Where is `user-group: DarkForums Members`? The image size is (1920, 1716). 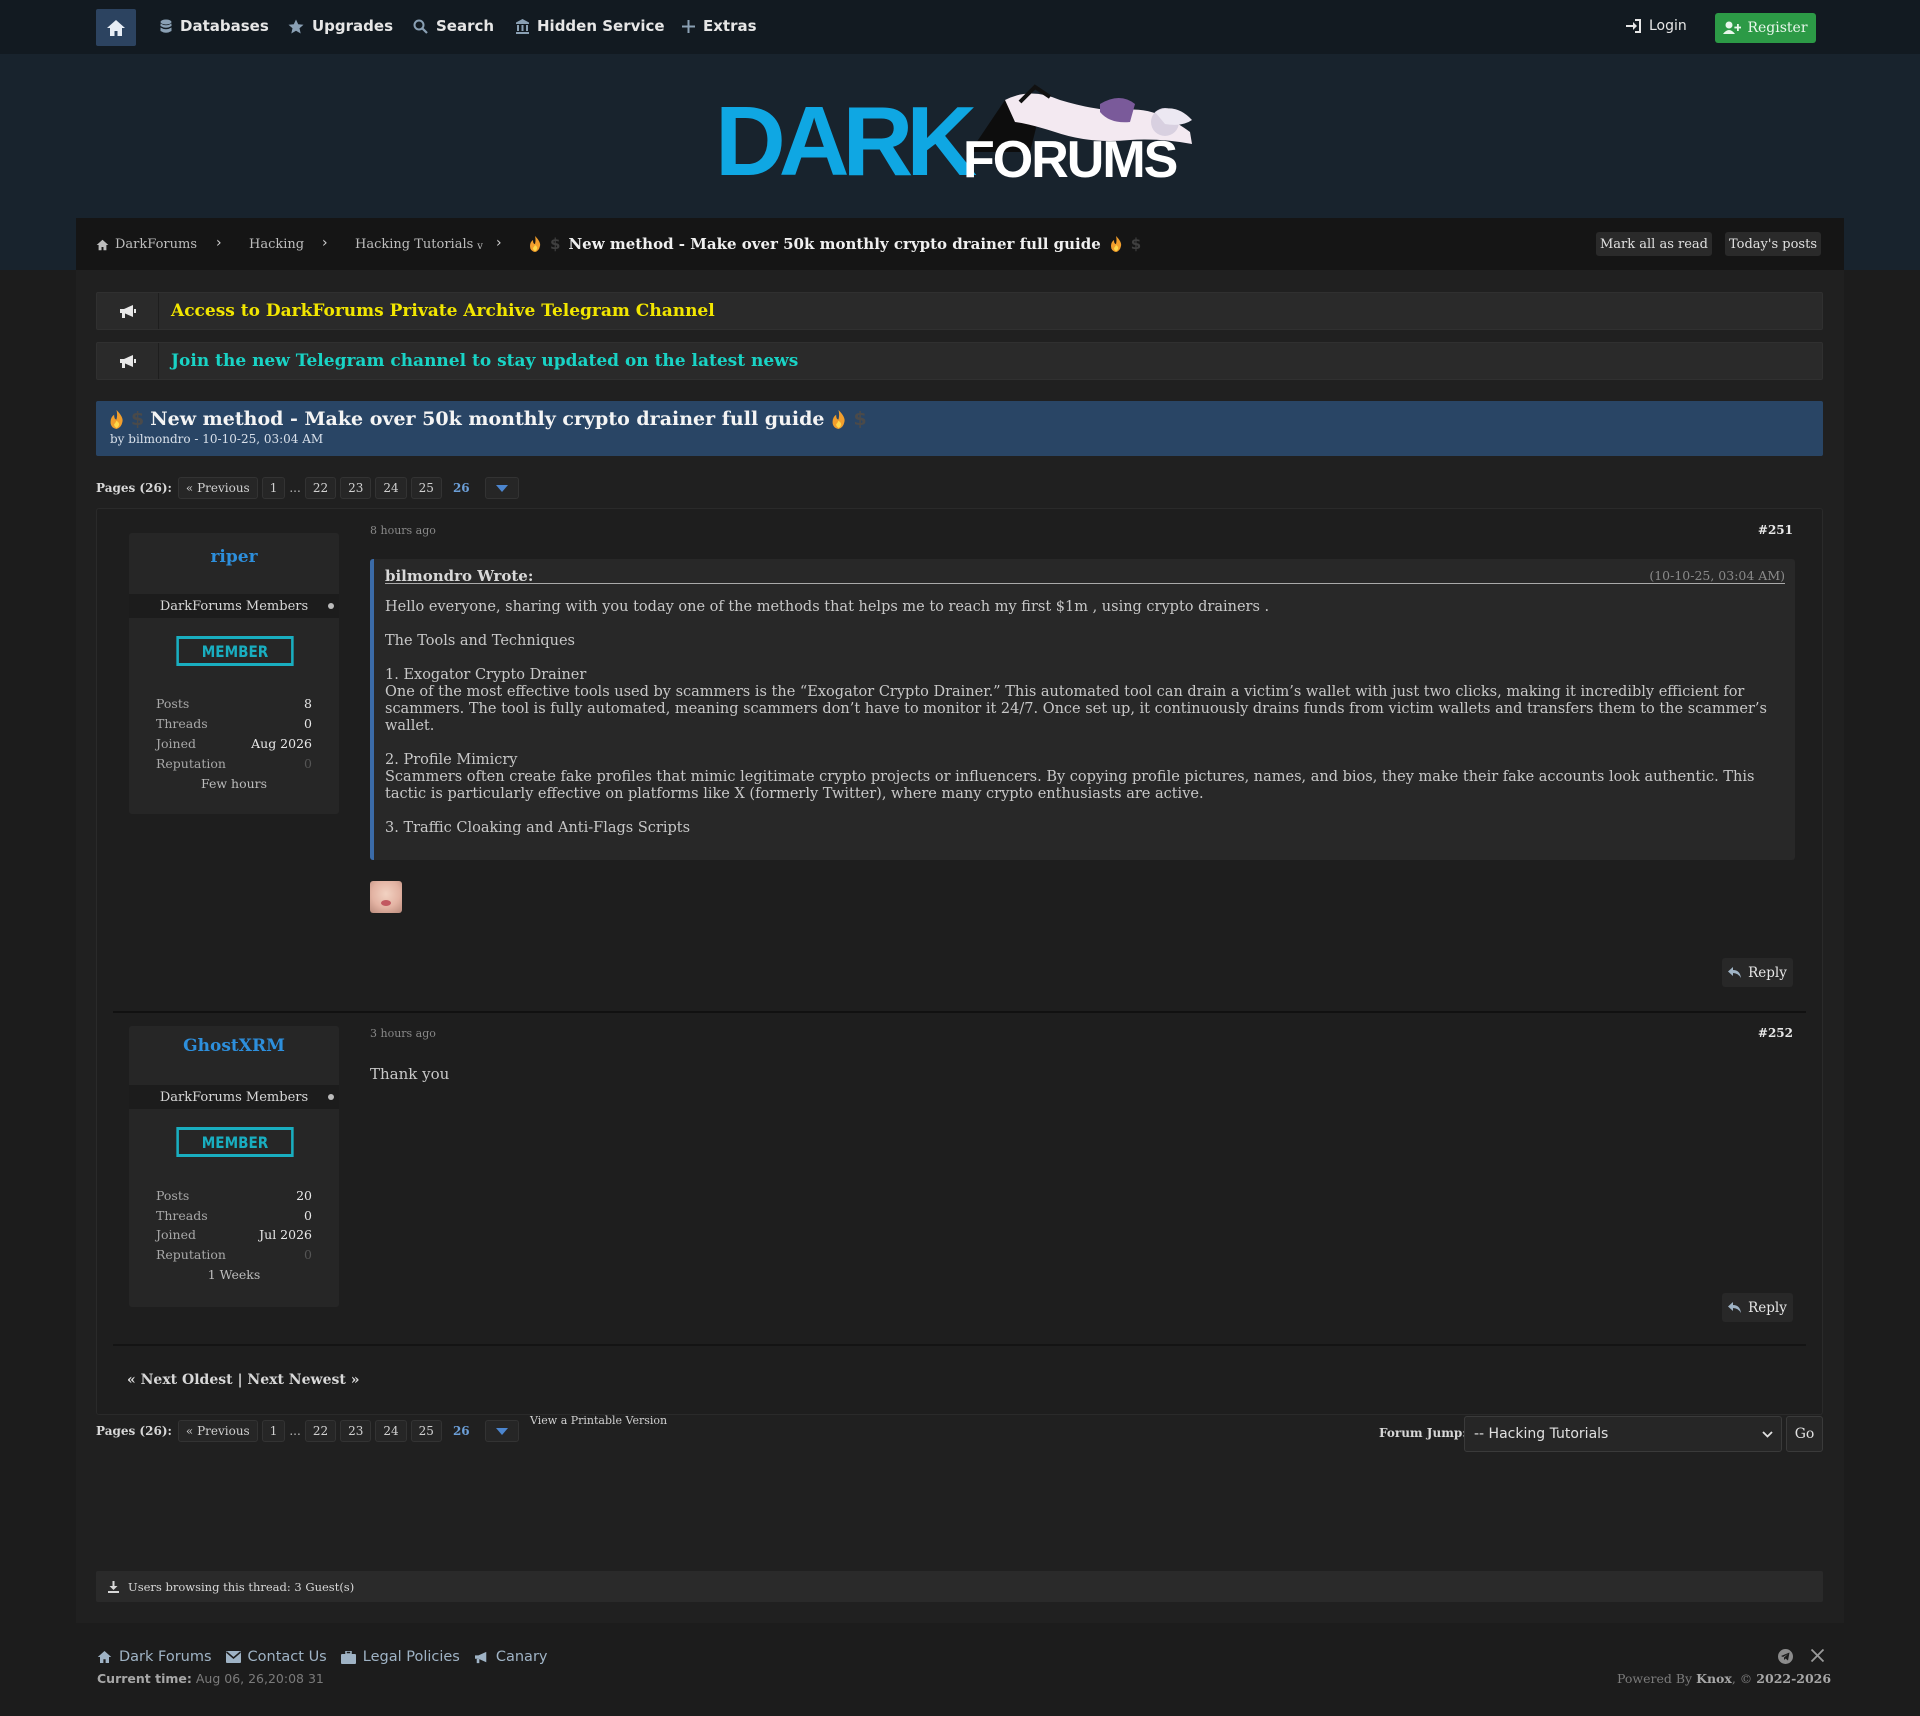 user-group: DarkForums Members is located at coordinates (234, 1097).